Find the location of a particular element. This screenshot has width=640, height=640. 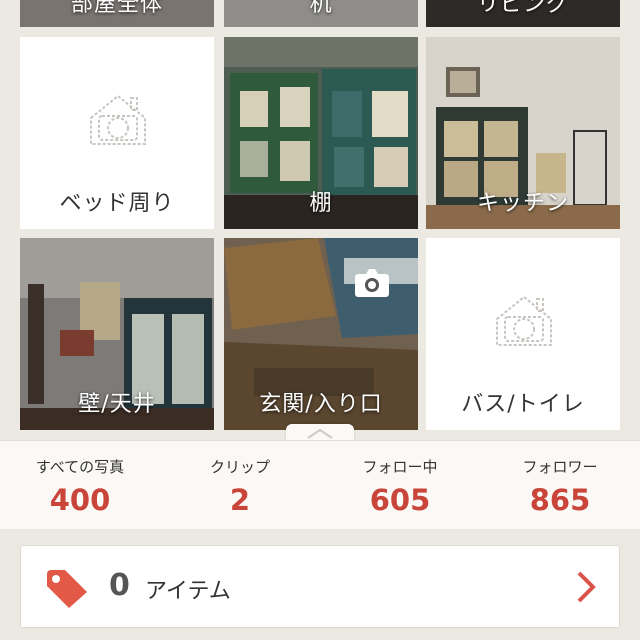

room-tile-entrance: 玄関/入り口 is located at coordinates (321, 334).